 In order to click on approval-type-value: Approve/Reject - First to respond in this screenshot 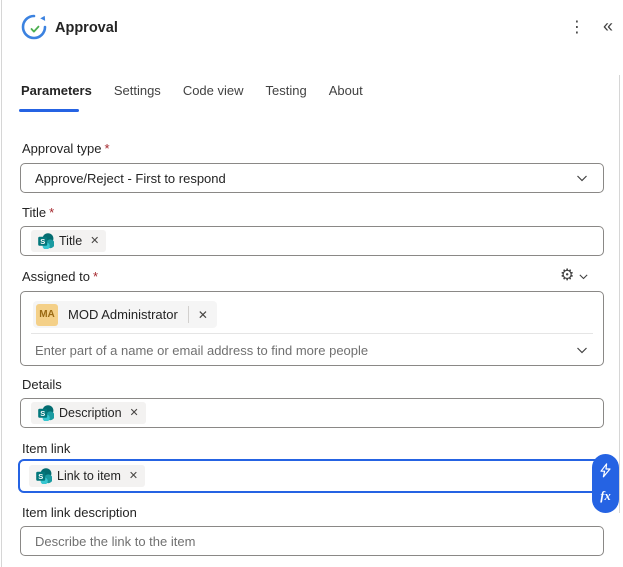, I will do `click(130, 178)`.